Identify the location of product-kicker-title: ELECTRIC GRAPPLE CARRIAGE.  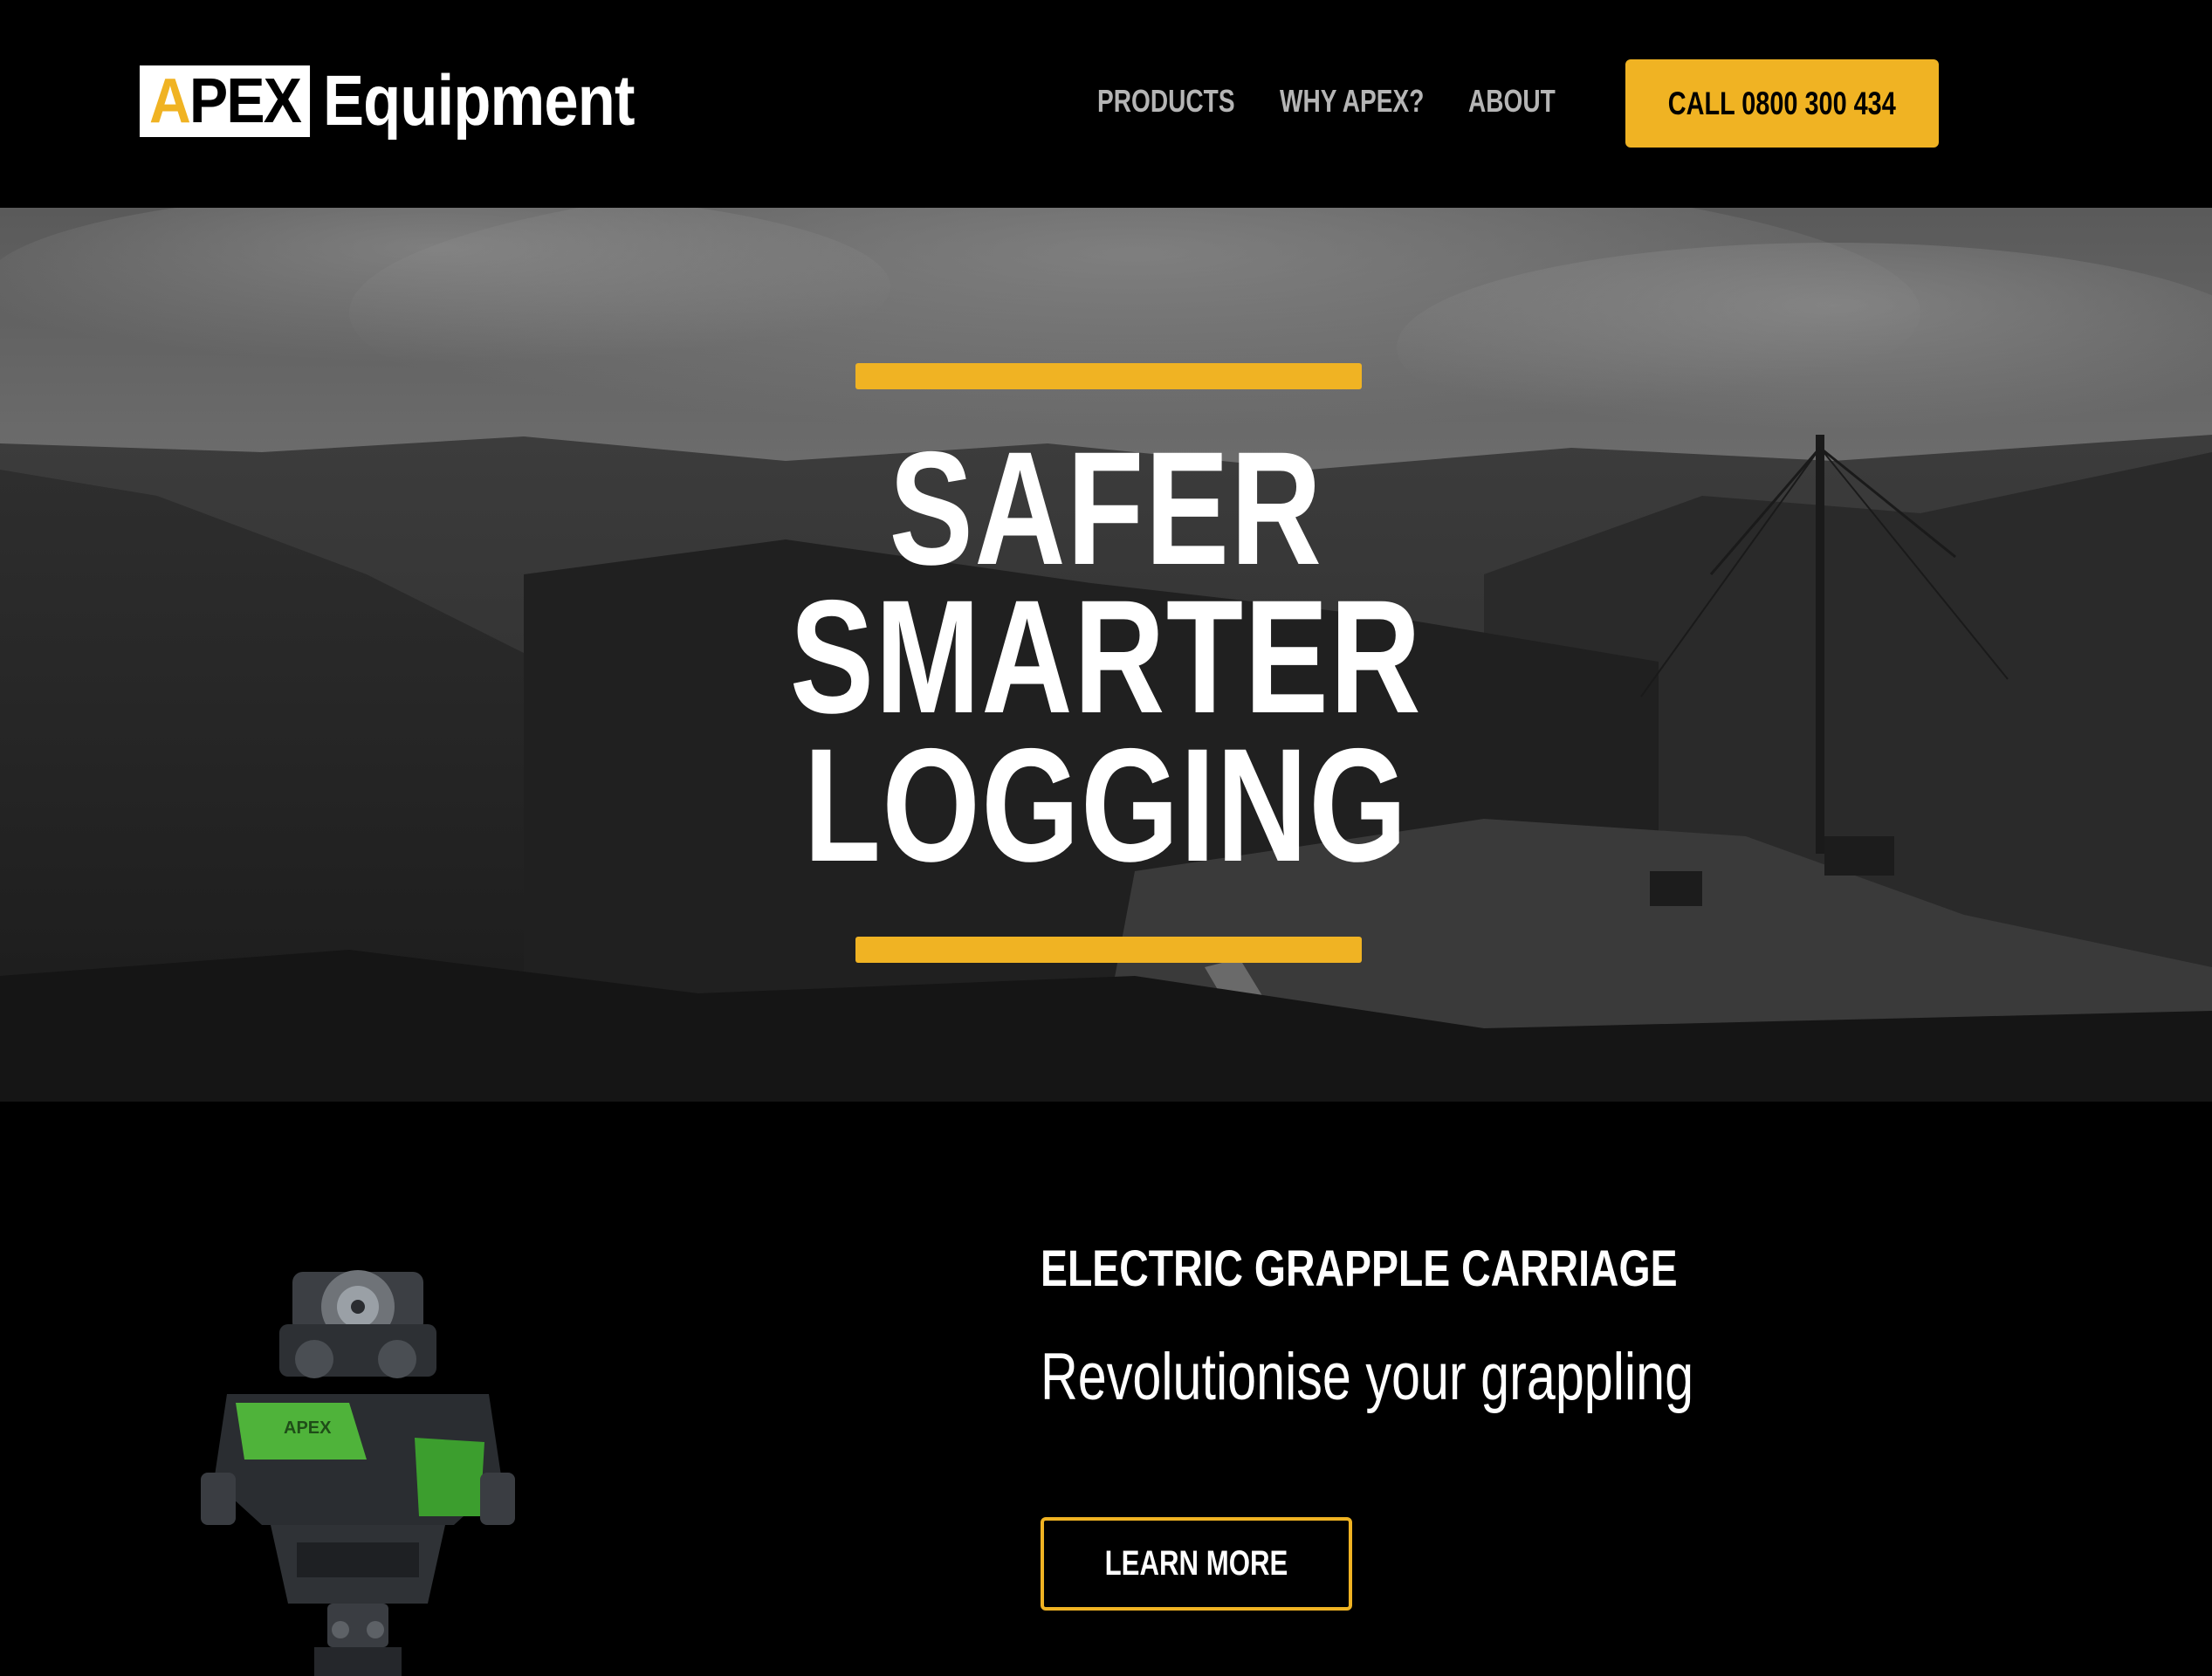
(1360, 1268).